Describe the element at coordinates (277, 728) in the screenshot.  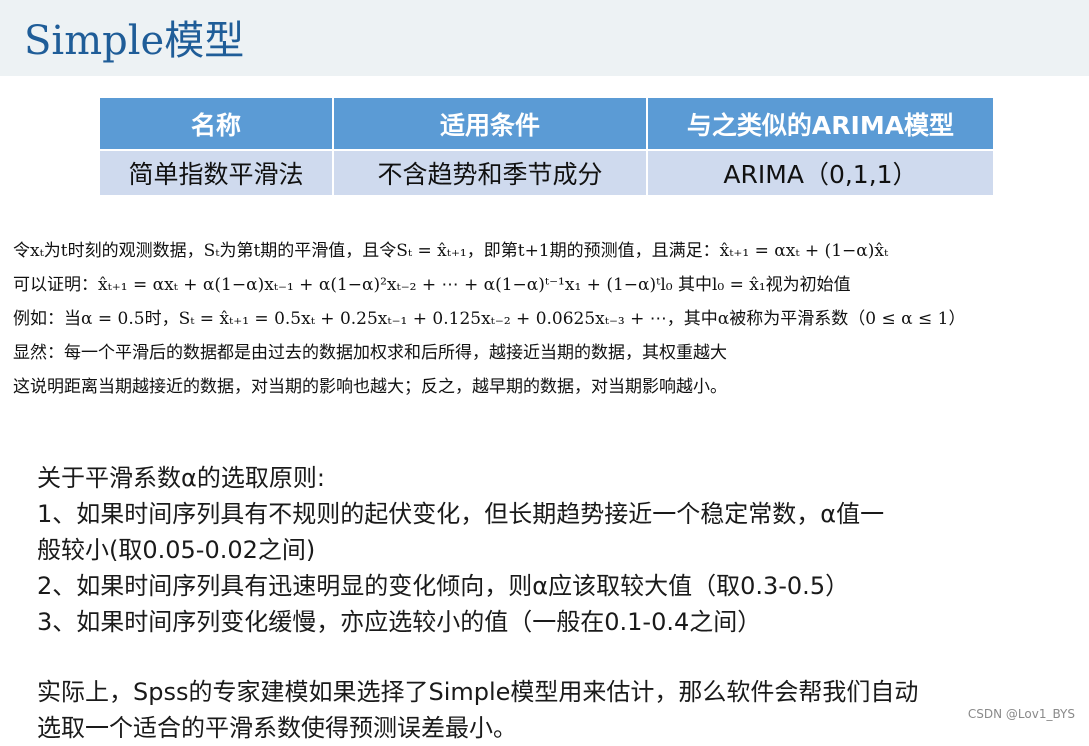
I see `conclusion-line: 选取一个适合的平滑系数使得预测误差最小。` at that location.